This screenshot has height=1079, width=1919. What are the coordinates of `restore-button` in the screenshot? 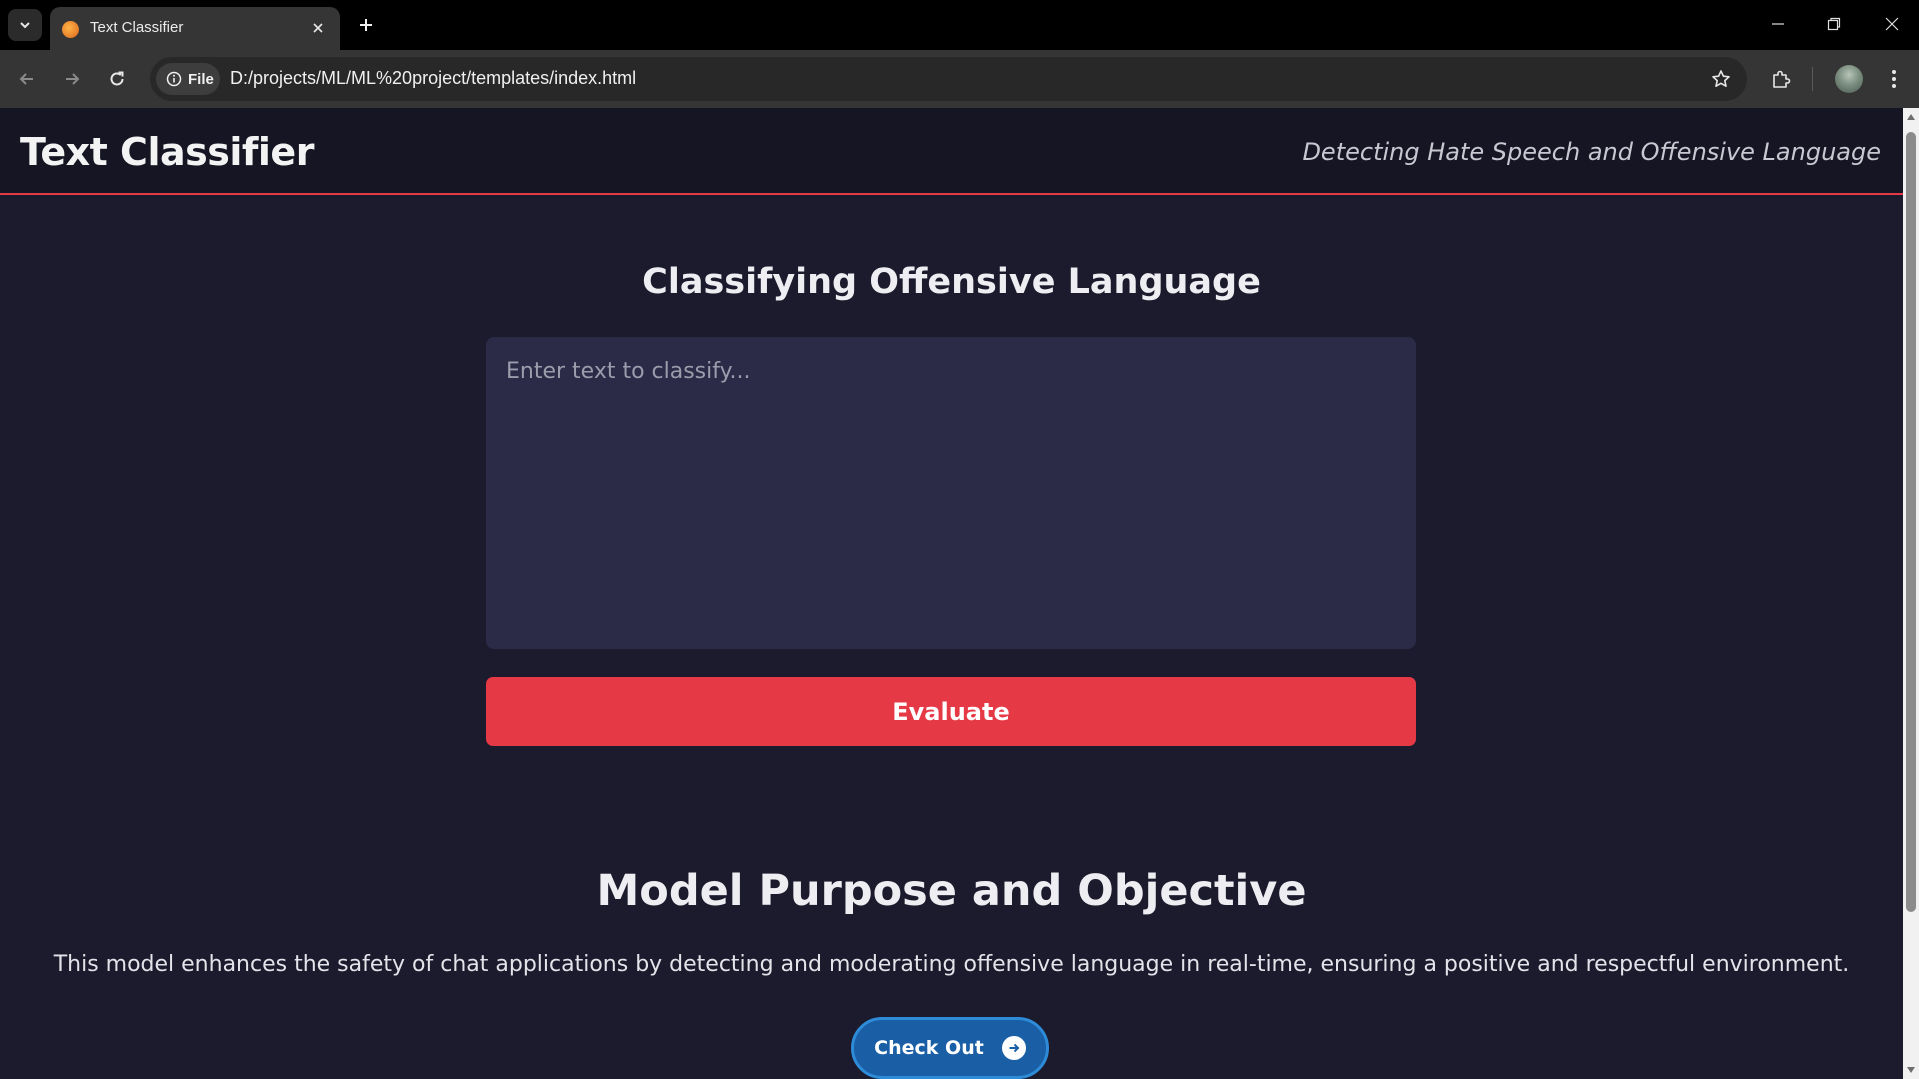 It's located at (1834, 24).